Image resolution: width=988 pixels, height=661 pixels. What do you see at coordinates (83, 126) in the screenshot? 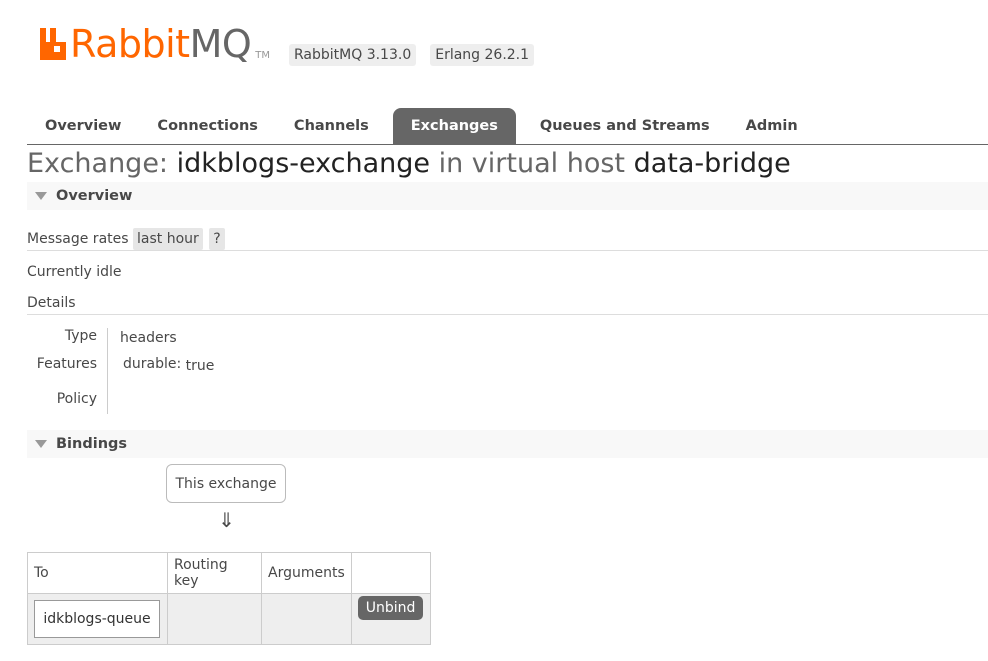
I see `tab-overview: Overview` at bounding box center [83, 126].